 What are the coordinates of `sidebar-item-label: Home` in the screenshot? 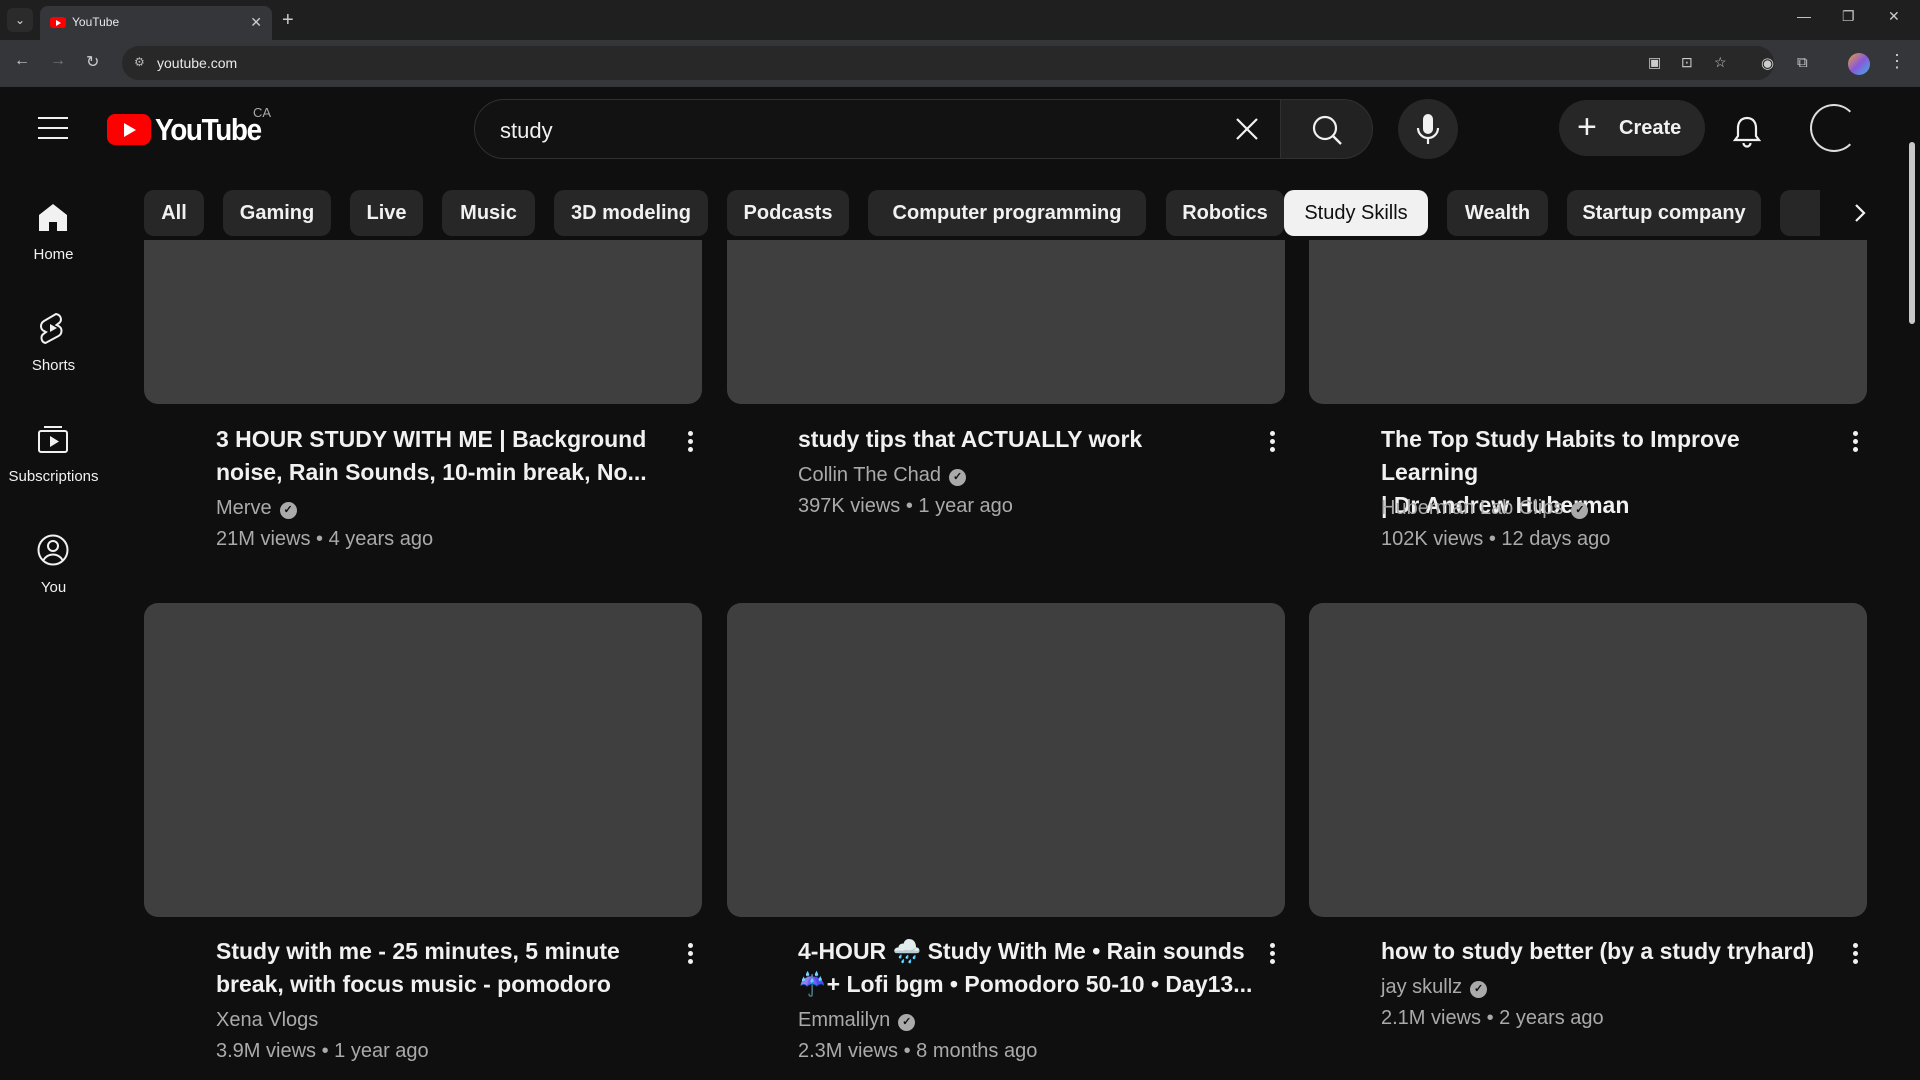 It's located at (53, 254).